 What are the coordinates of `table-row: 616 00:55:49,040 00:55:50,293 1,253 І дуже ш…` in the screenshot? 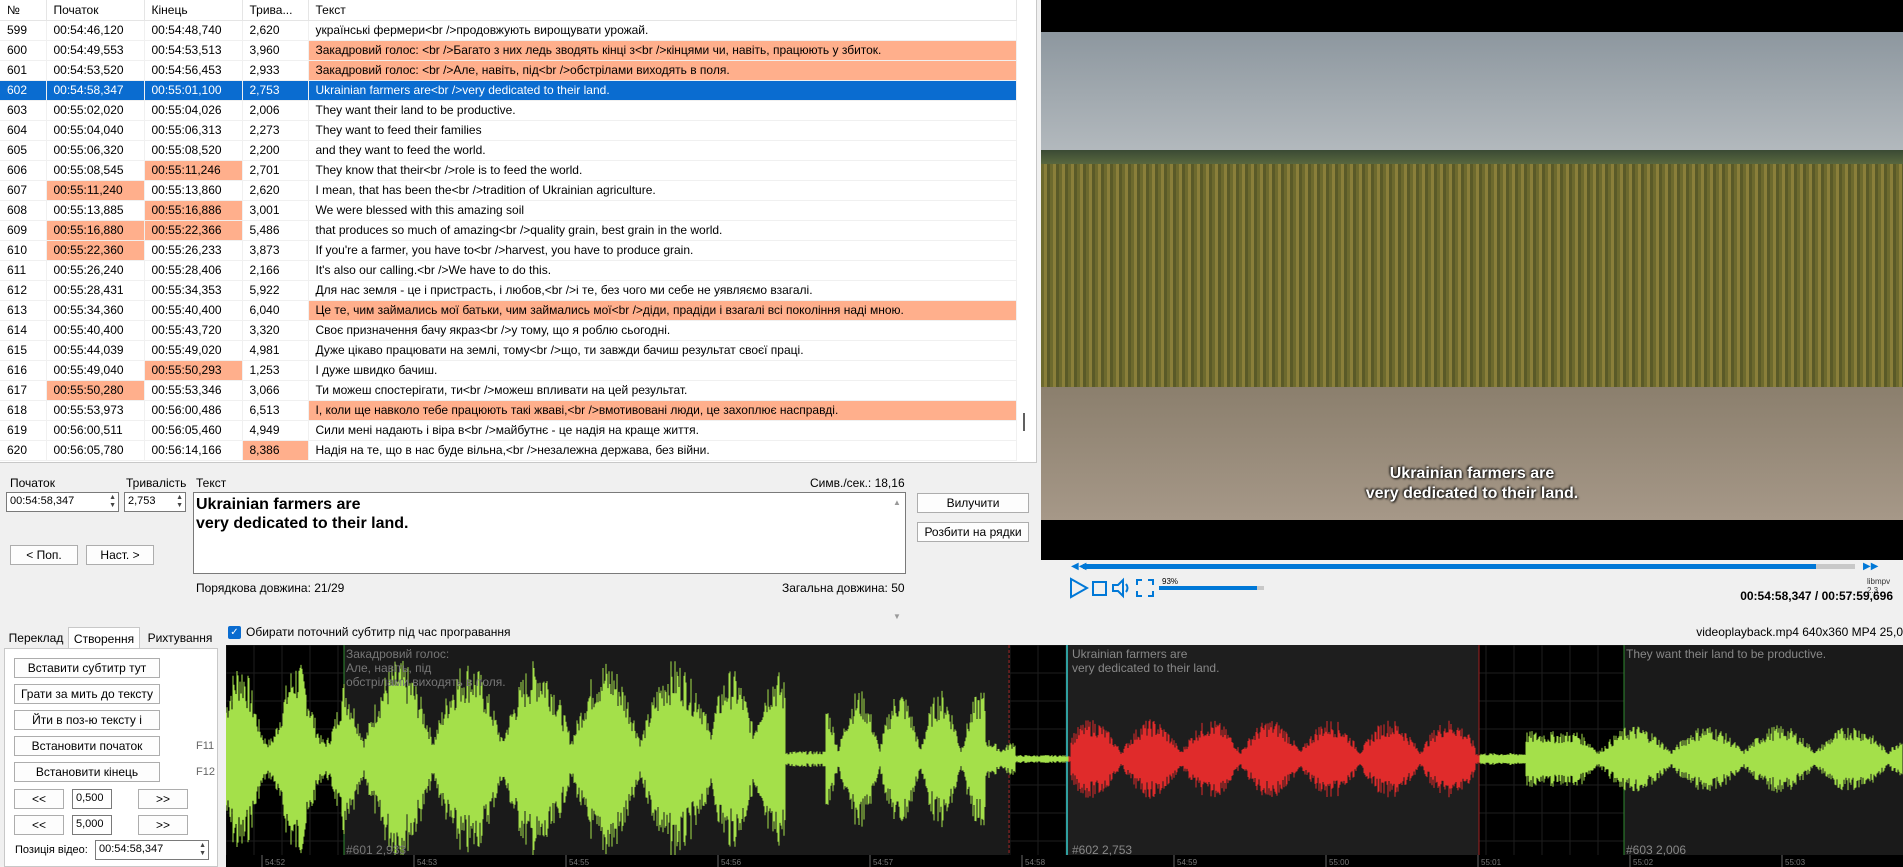 It's located at (508, 370).